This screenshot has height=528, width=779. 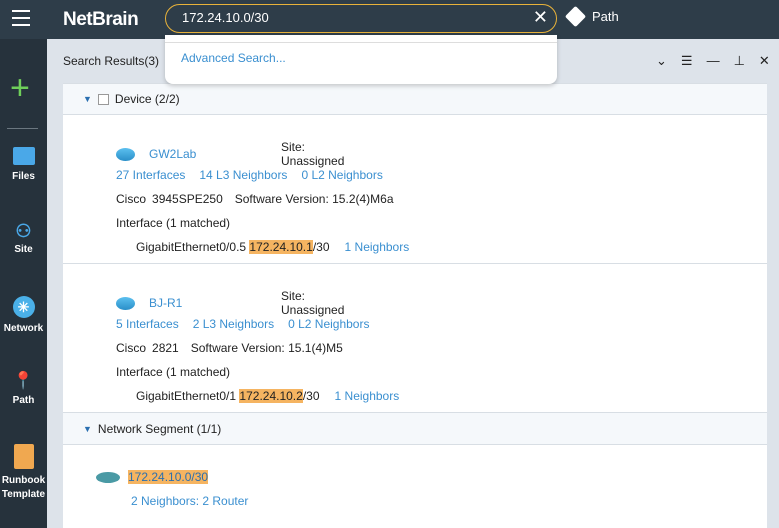 I want to click on software: Software Version: 15.2(4)M6a, so click(x=314, y=199).